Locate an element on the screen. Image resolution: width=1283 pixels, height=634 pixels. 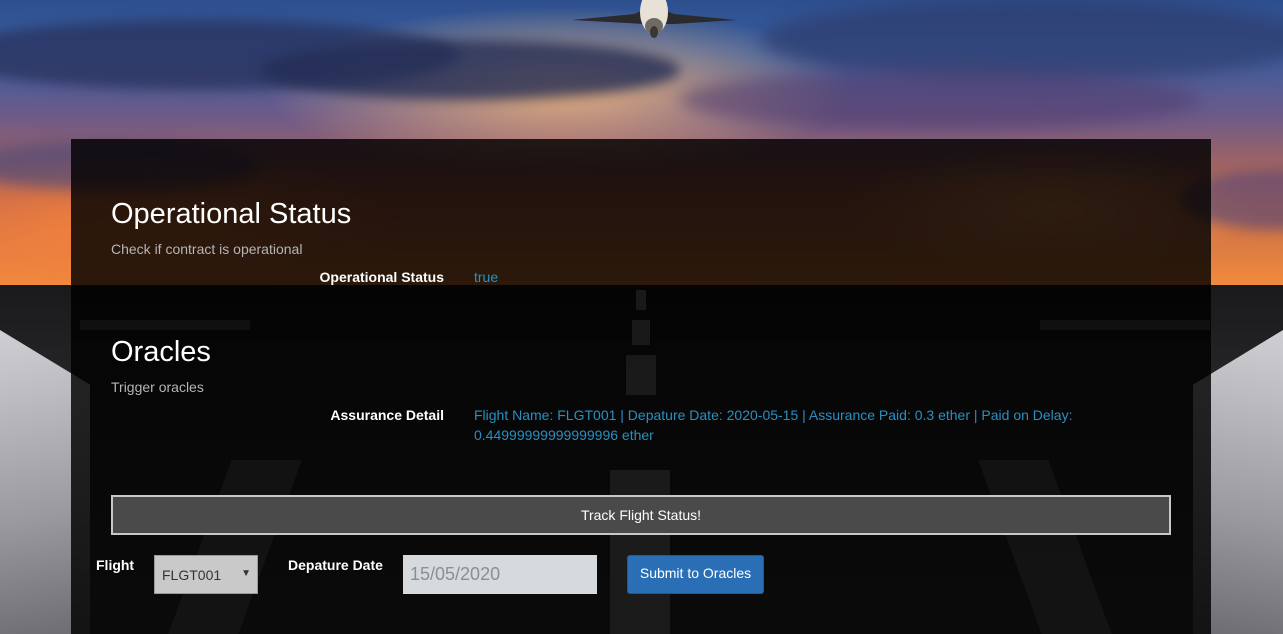
airplane-icon is located at coordinates (654, 19).